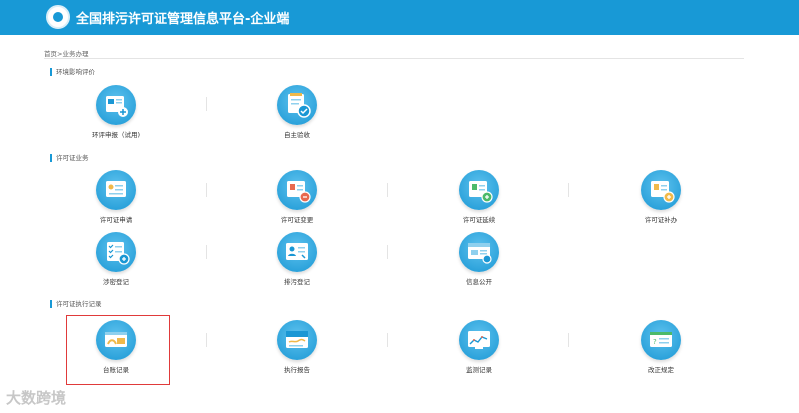 The width and height of the screenshot is (799, 413). I want to click on tile-execution-report: 执行报告, so click(297, 355).